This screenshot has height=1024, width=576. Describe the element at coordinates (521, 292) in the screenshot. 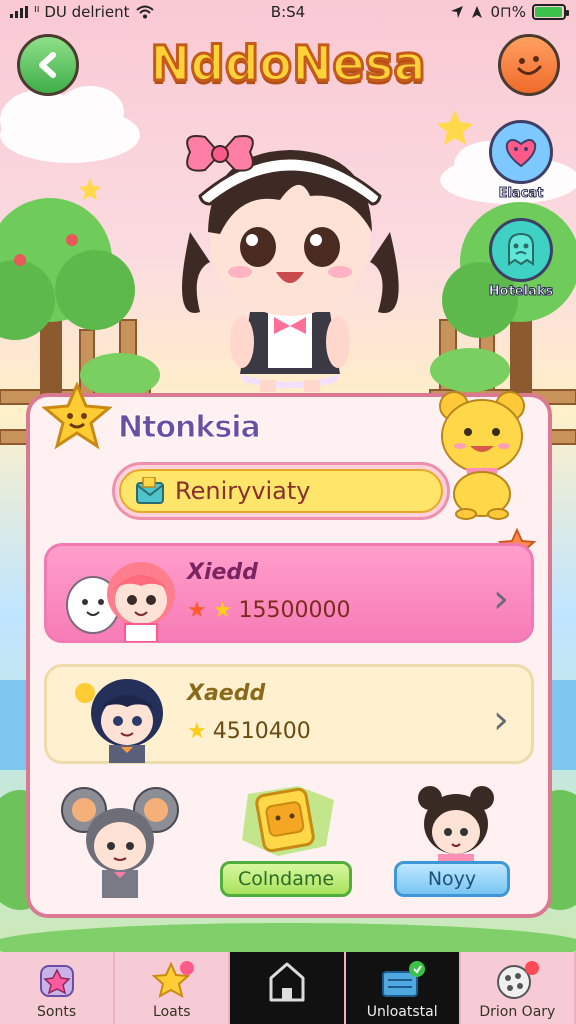

I see `side-button-hotelaks-label: Hotelaks` at that location.